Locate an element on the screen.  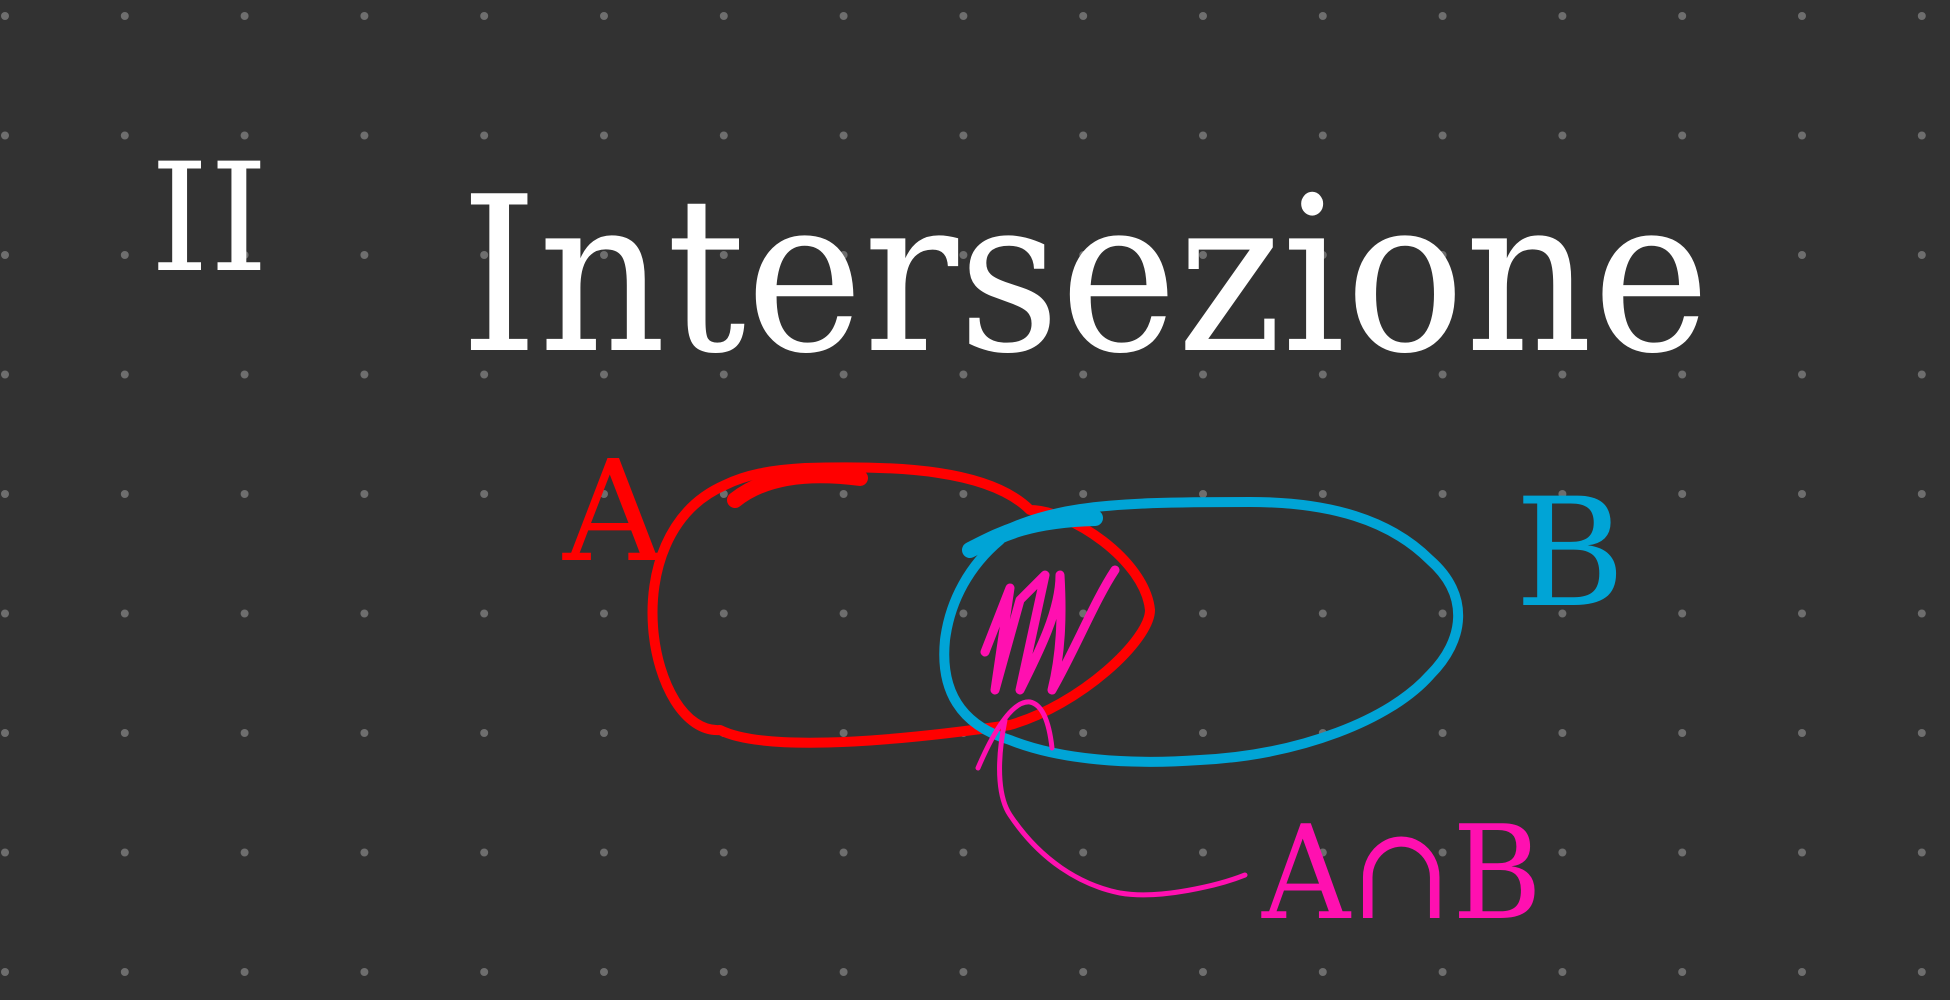
set-a-label: A is located at coordinates (614, 512).